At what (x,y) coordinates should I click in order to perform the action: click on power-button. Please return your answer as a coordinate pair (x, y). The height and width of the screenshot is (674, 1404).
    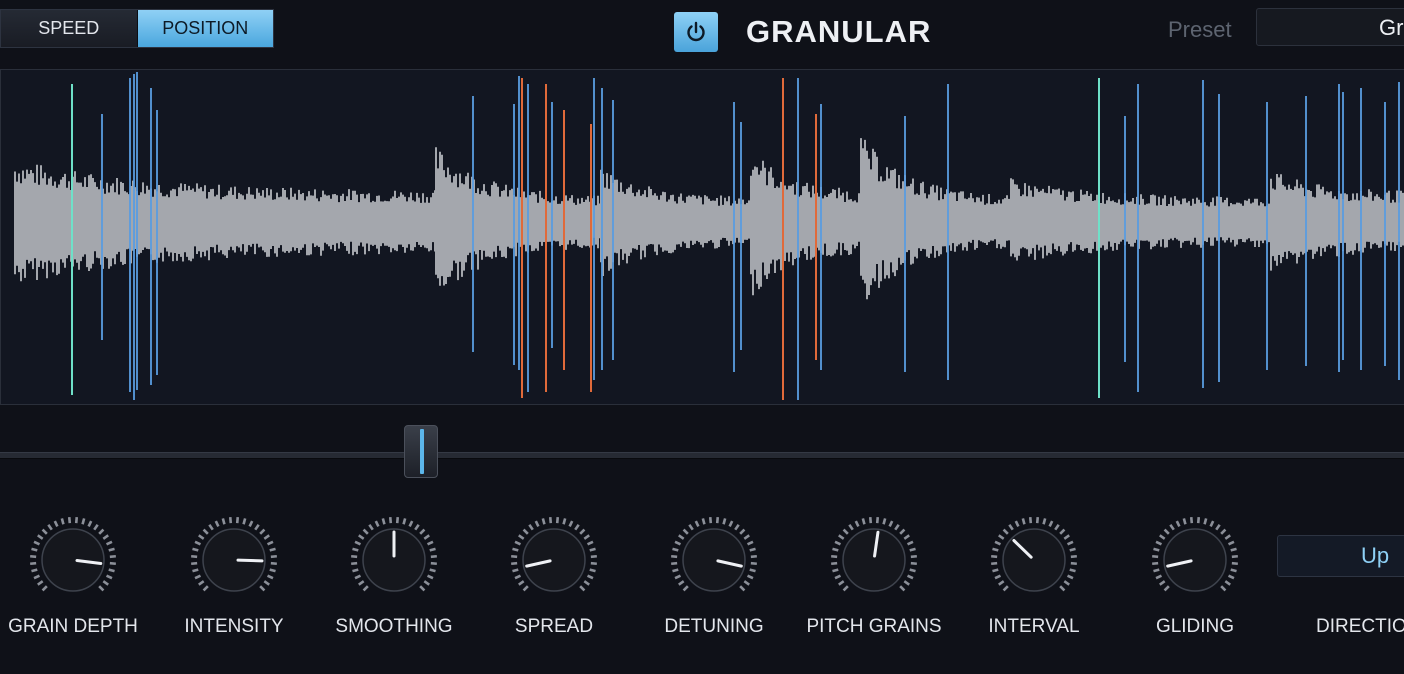
    Looking at the image, I should click on (696, 32).